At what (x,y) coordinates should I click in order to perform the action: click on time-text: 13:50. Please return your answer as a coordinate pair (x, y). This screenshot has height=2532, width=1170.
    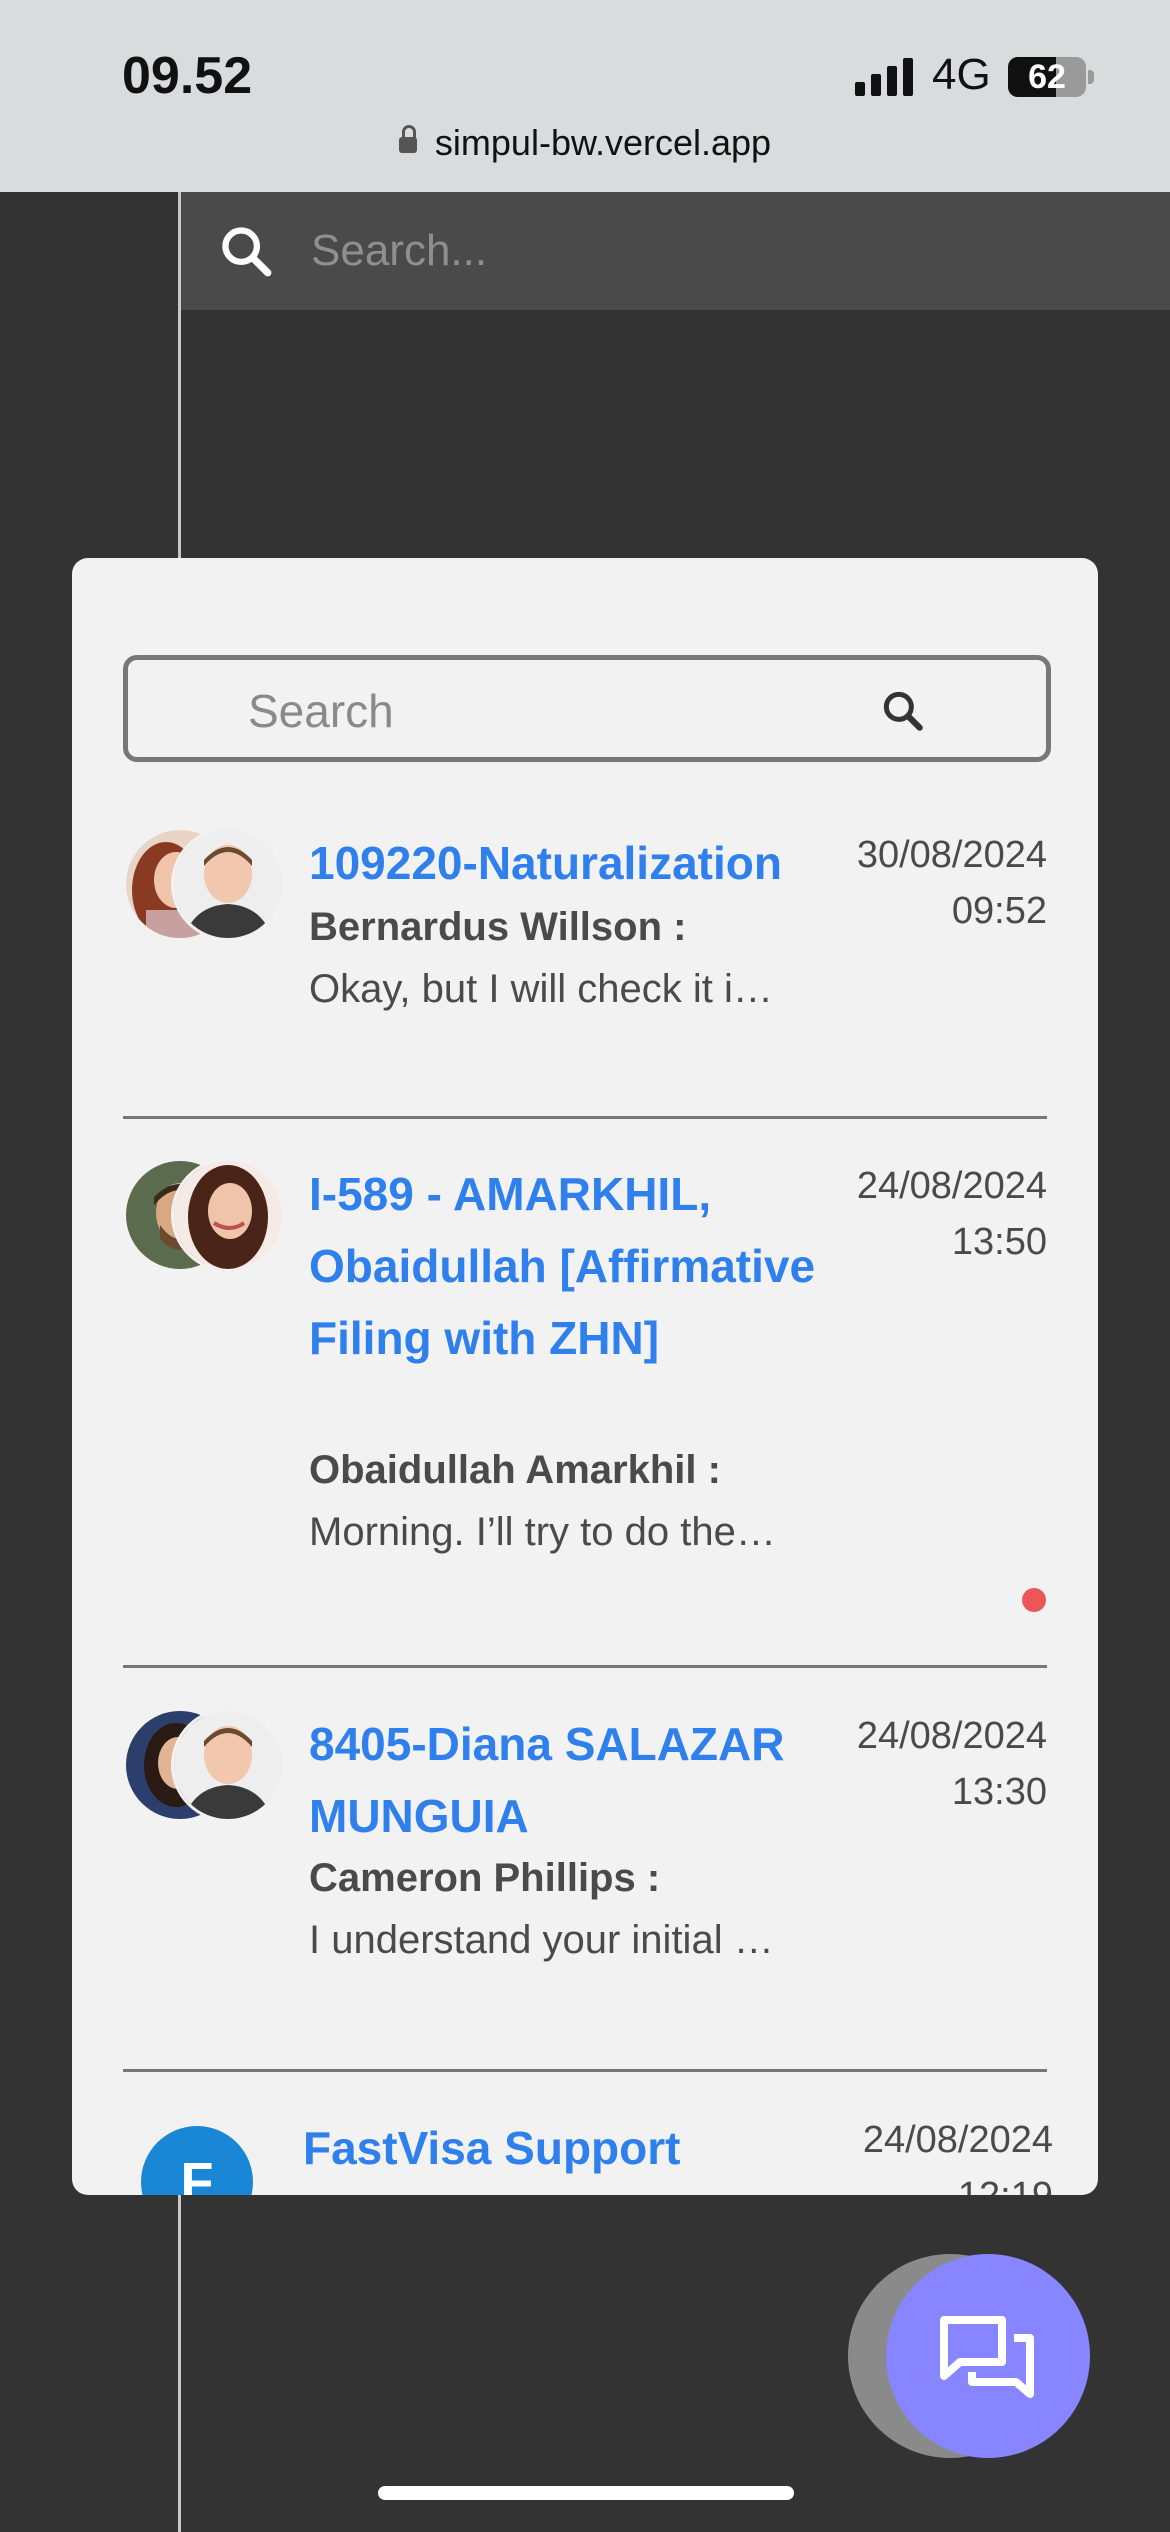
    Looking at the image, I should click on (999, 1242).